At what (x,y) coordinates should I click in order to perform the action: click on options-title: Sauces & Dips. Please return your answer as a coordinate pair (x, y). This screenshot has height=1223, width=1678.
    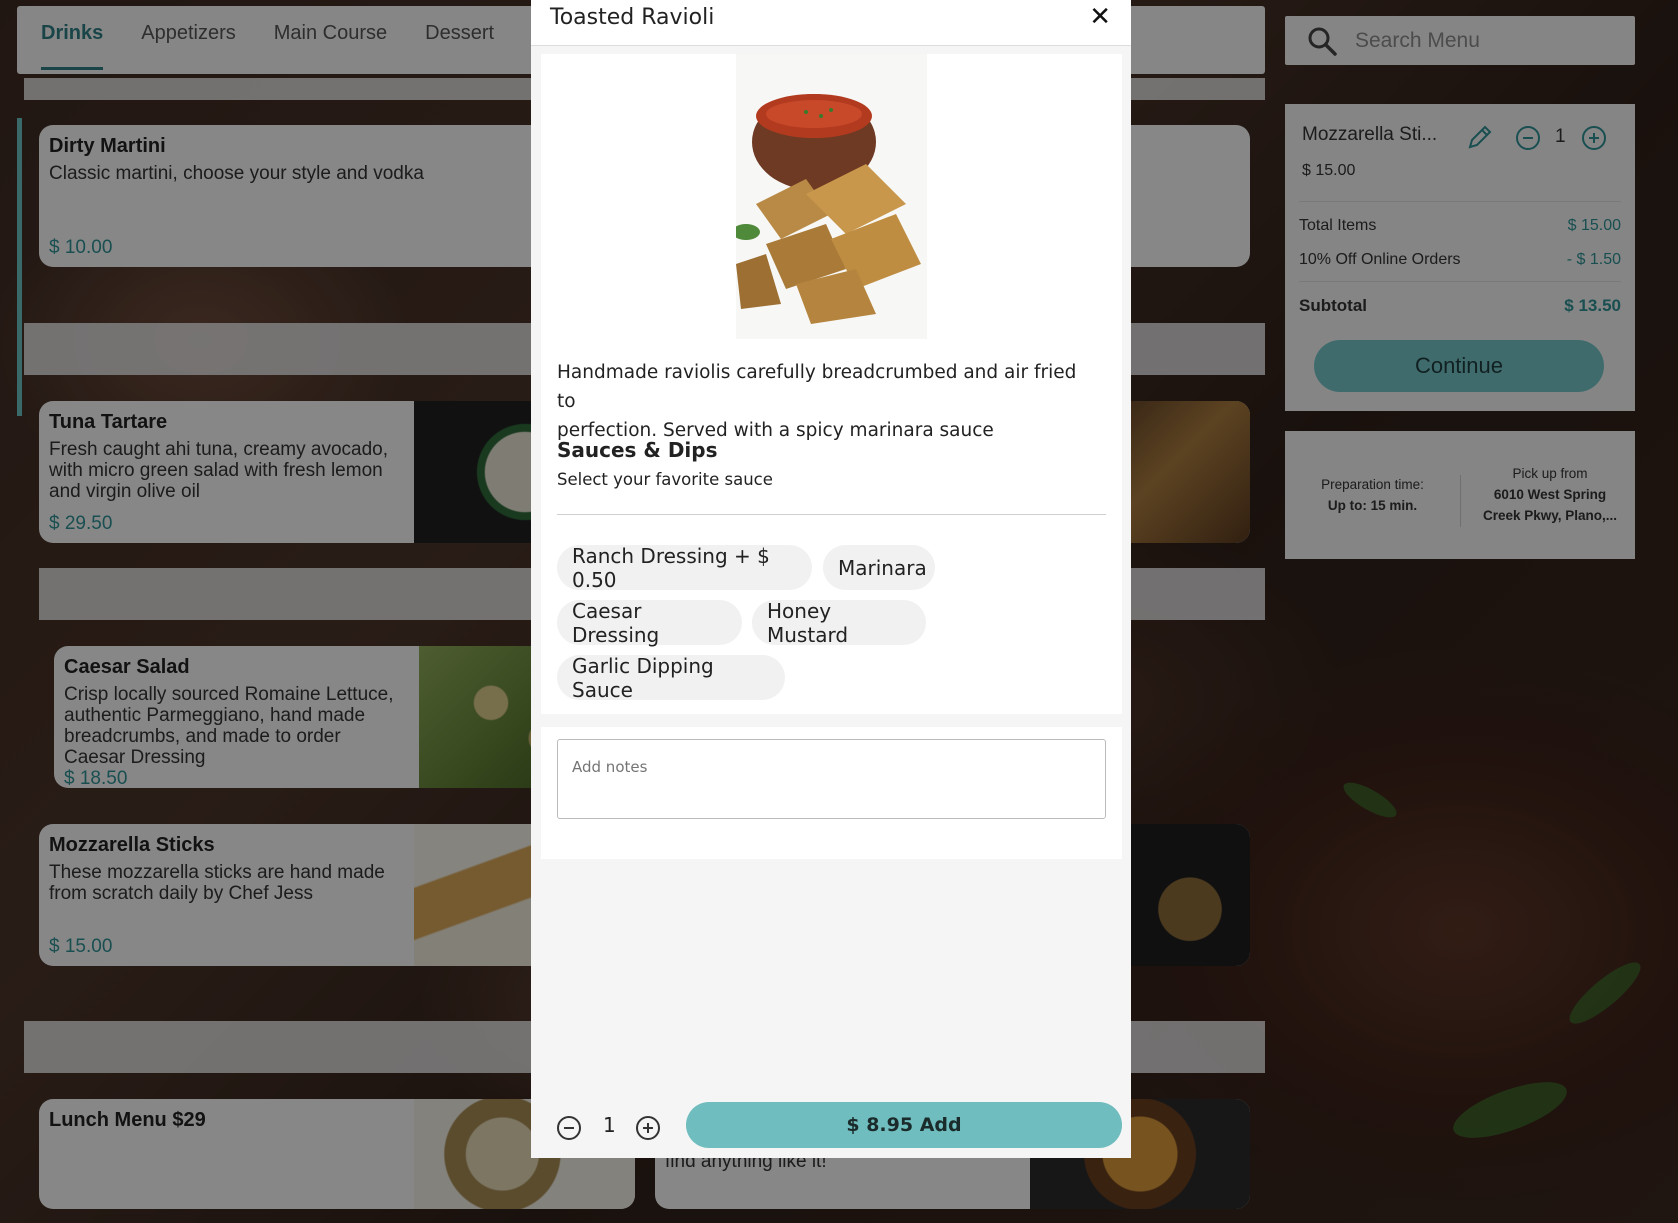
    Looking at the image, I should click on (637, 450).